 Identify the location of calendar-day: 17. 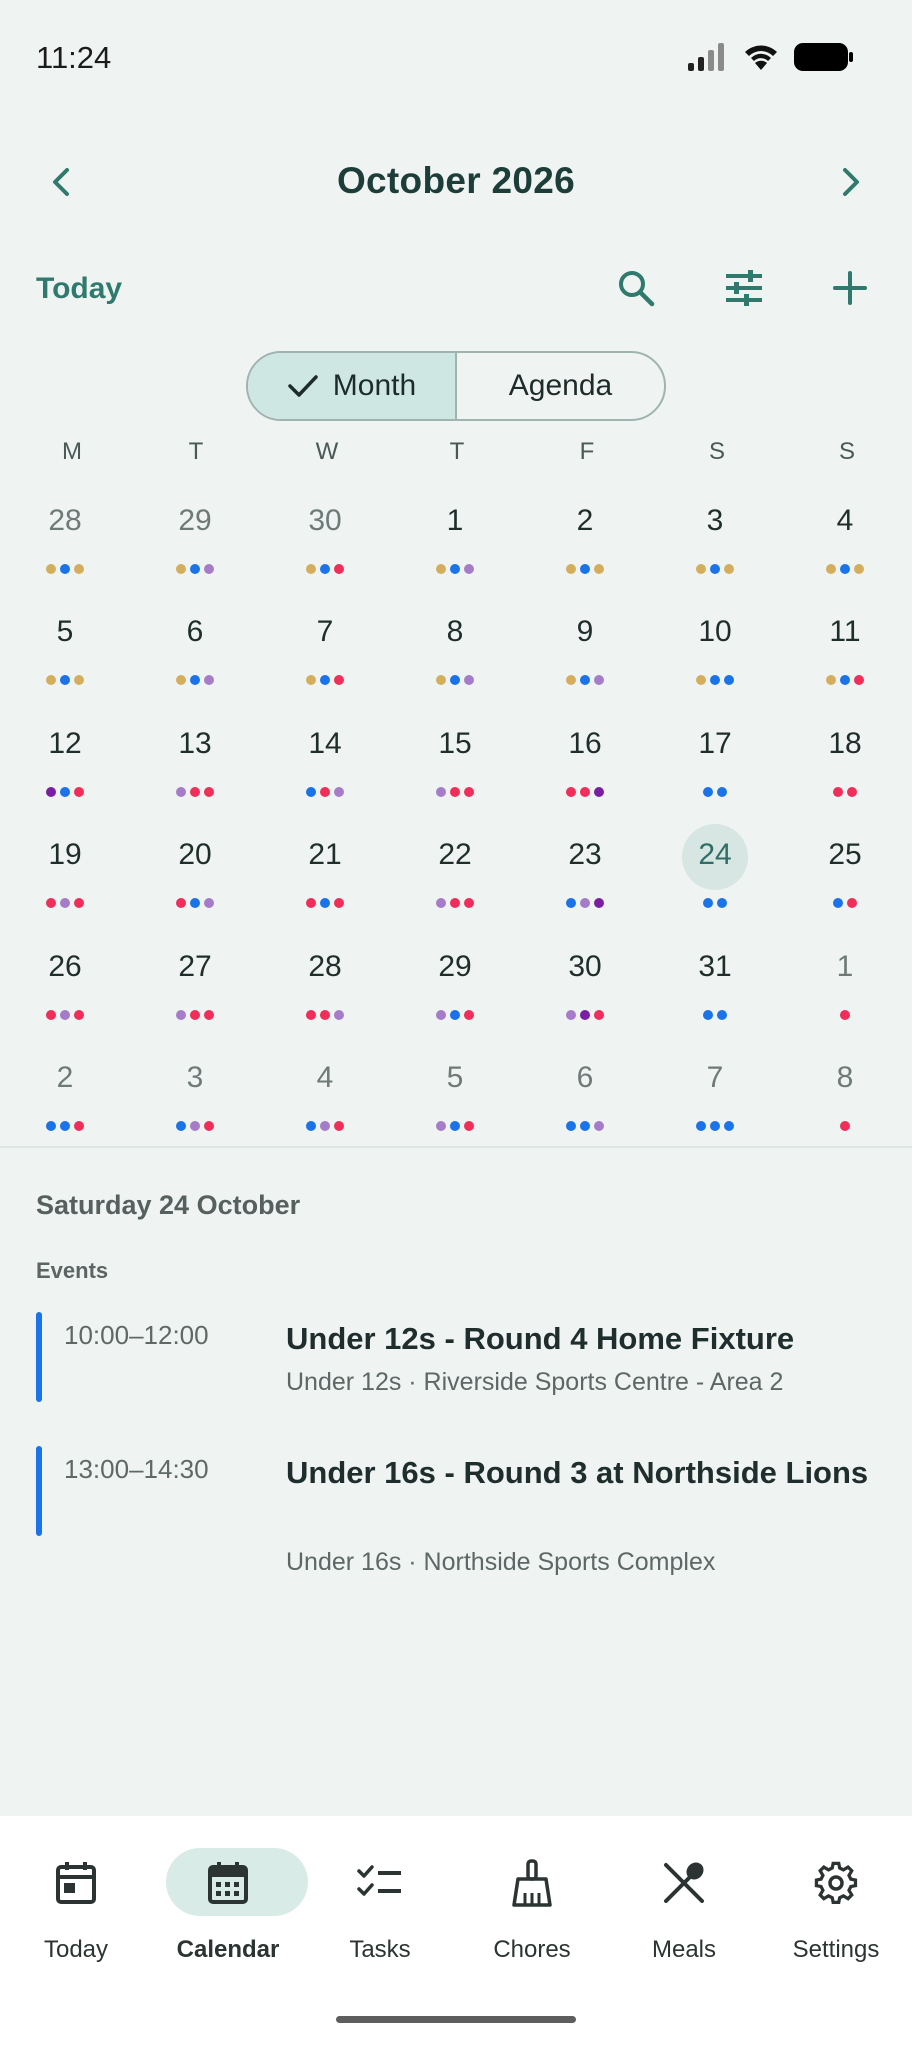
(715, 768).